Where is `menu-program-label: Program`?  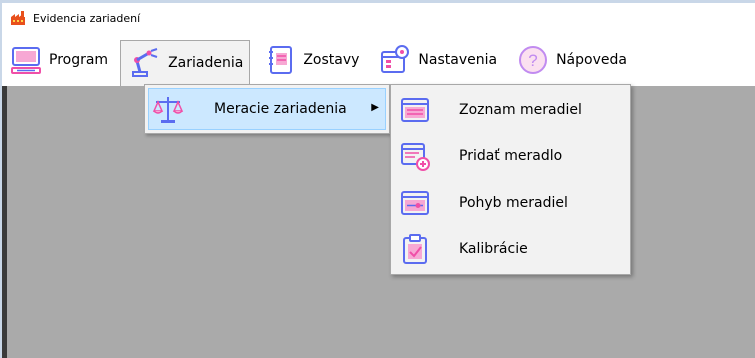 menu-program-label: Program is located at coordinates (79, 59).